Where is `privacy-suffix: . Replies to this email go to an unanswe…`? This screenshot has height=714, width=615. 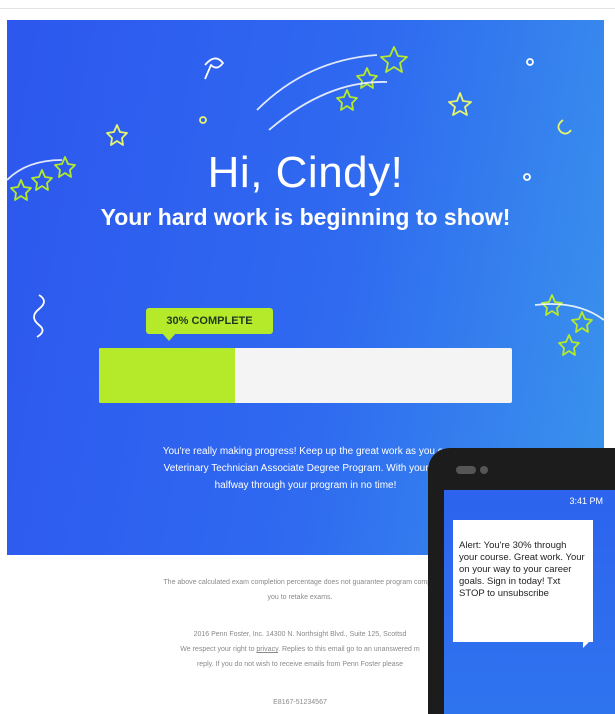 privacy-suffix: . Replies to this email go to an unanswe… is located at coordinates (349, 649).